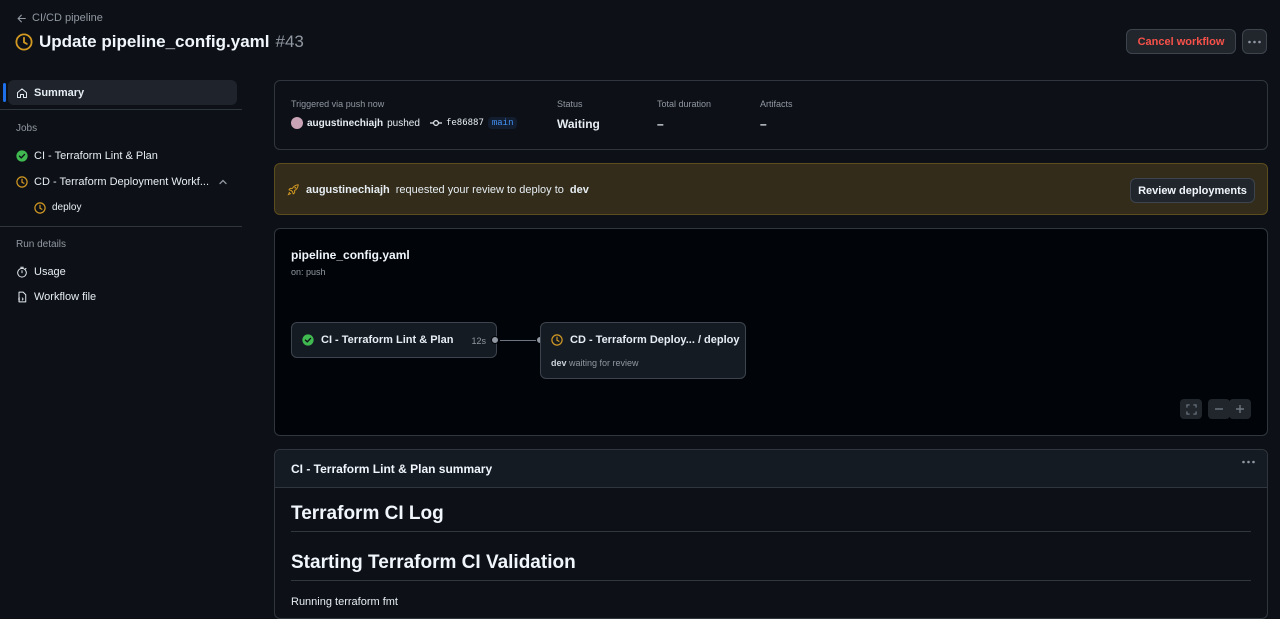  Describe the element at coordinates (22, 92) in the screenshot. I see `home-icon` at that location.